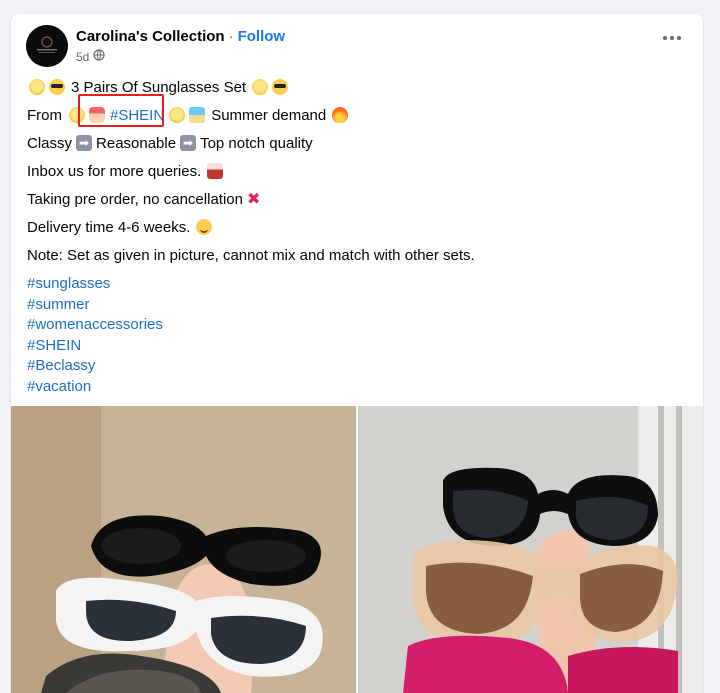 This screenshot has height=693, width=720. Describe the element at coordinates (59, 386) in the screenshot. I see `hashtag-link: #vacation` at that location.